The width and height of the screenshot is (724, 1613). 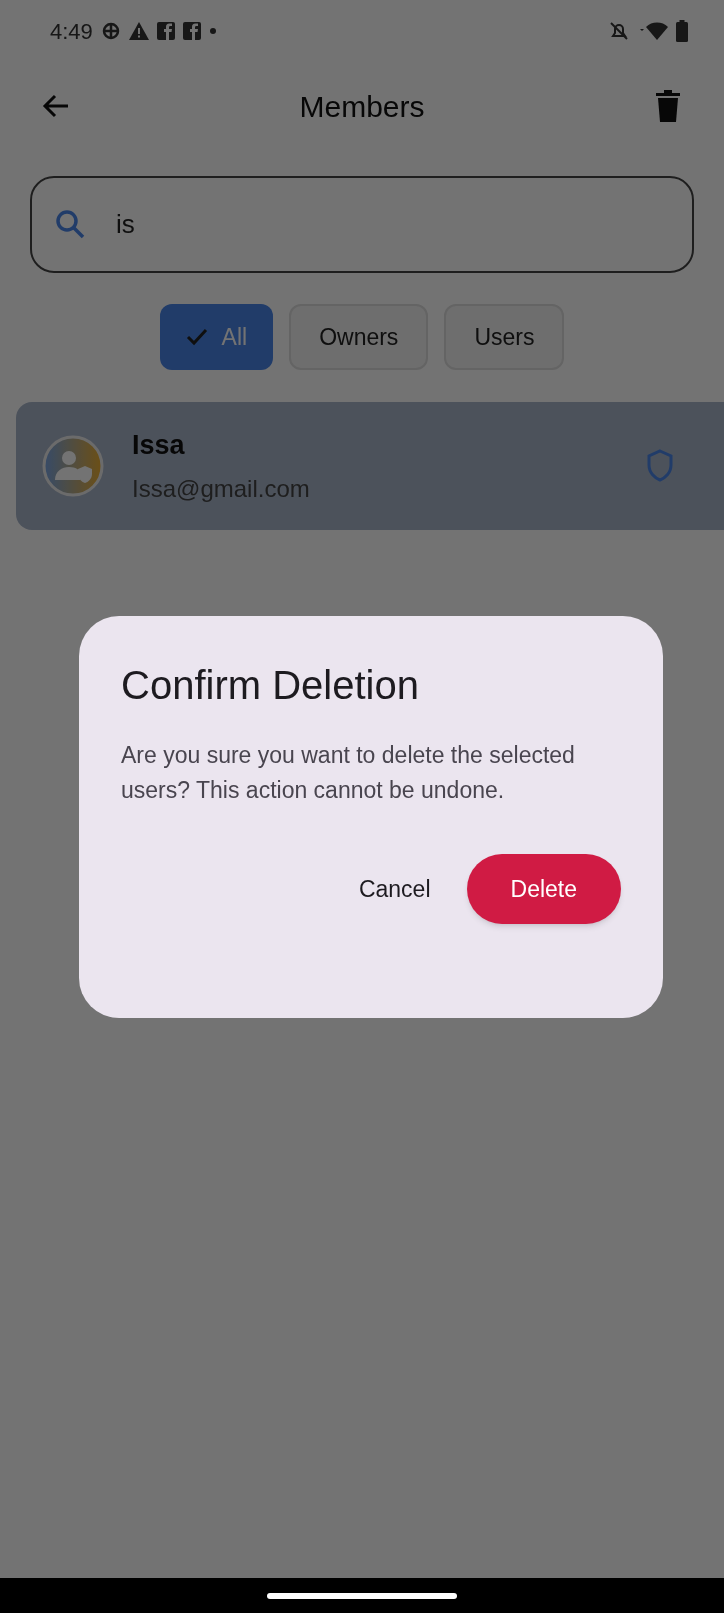 What do you see at coordinates (653, 31) in the screenshot?
I see `wifi-icon` at bounding box center [653, 31].